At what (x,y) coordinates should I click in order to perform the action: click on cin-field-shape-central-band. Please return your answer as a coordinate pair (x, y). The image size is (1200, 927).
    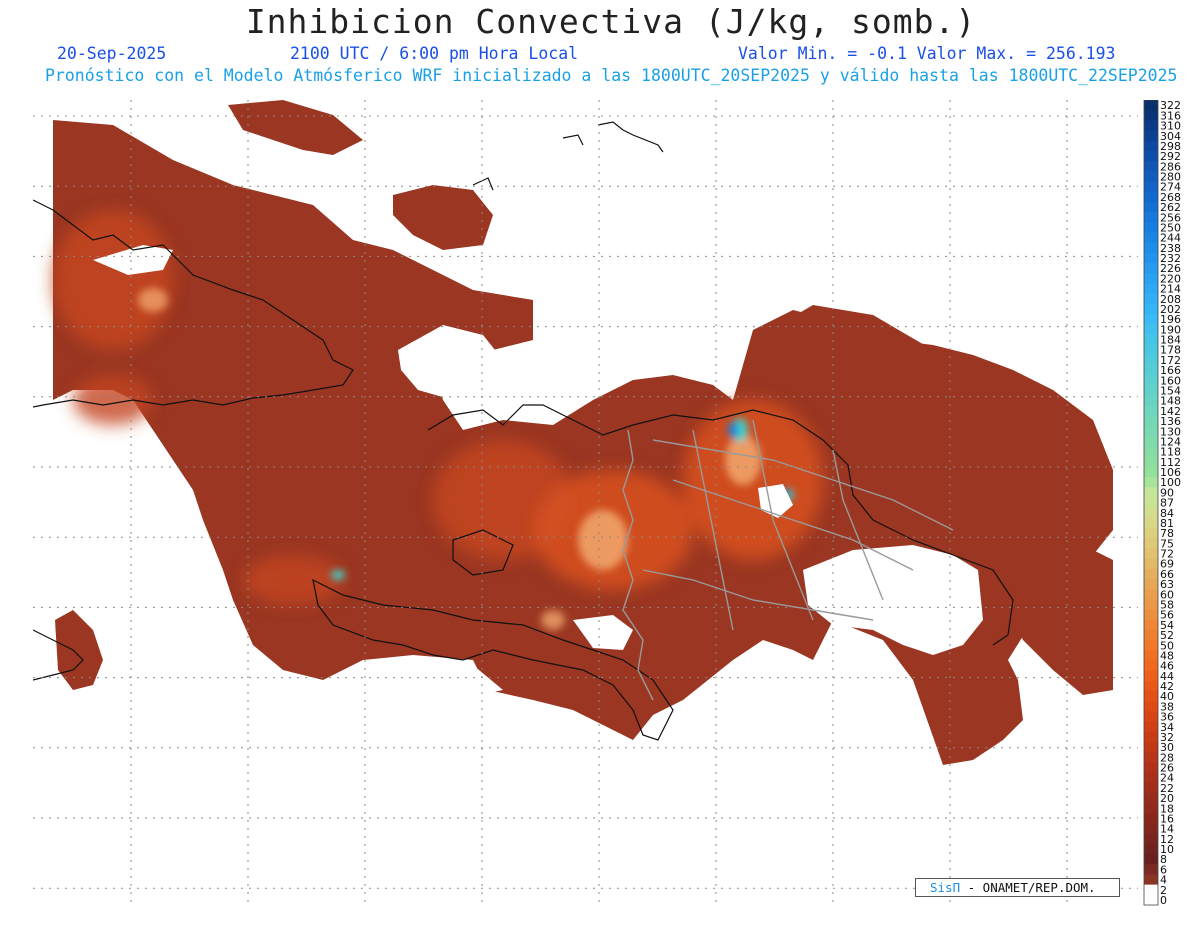
    Looking at the image, I should click on (443, 217).